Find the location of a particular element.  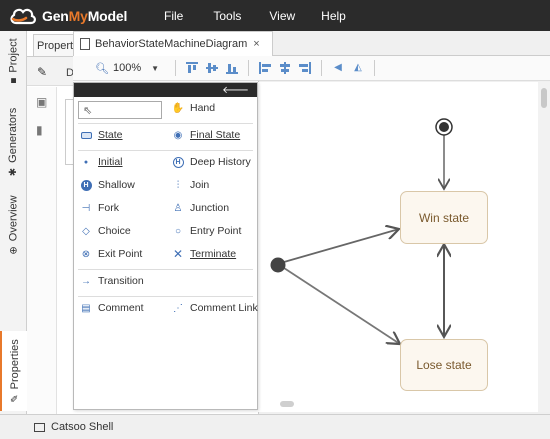

bookmark-icon: ▮ is located at coordinates (39, 130).